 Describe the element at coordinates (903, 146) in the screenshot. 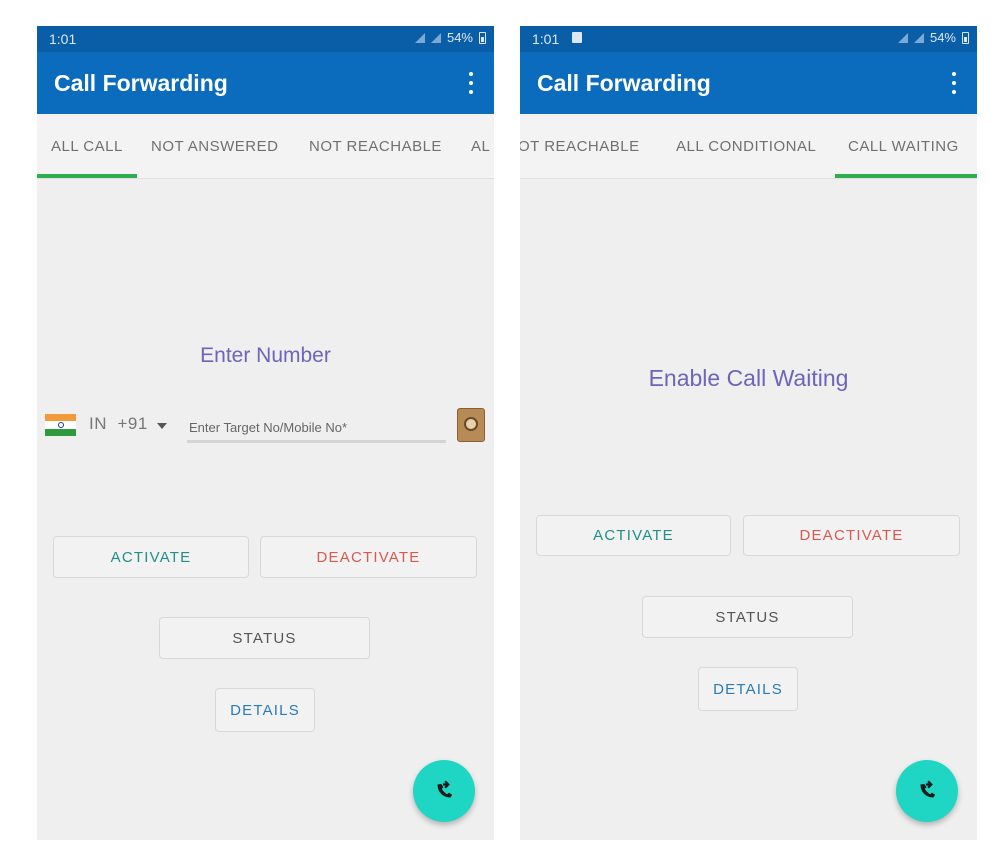

I see `tab-call-waiting: CALL WAITING` at that location.